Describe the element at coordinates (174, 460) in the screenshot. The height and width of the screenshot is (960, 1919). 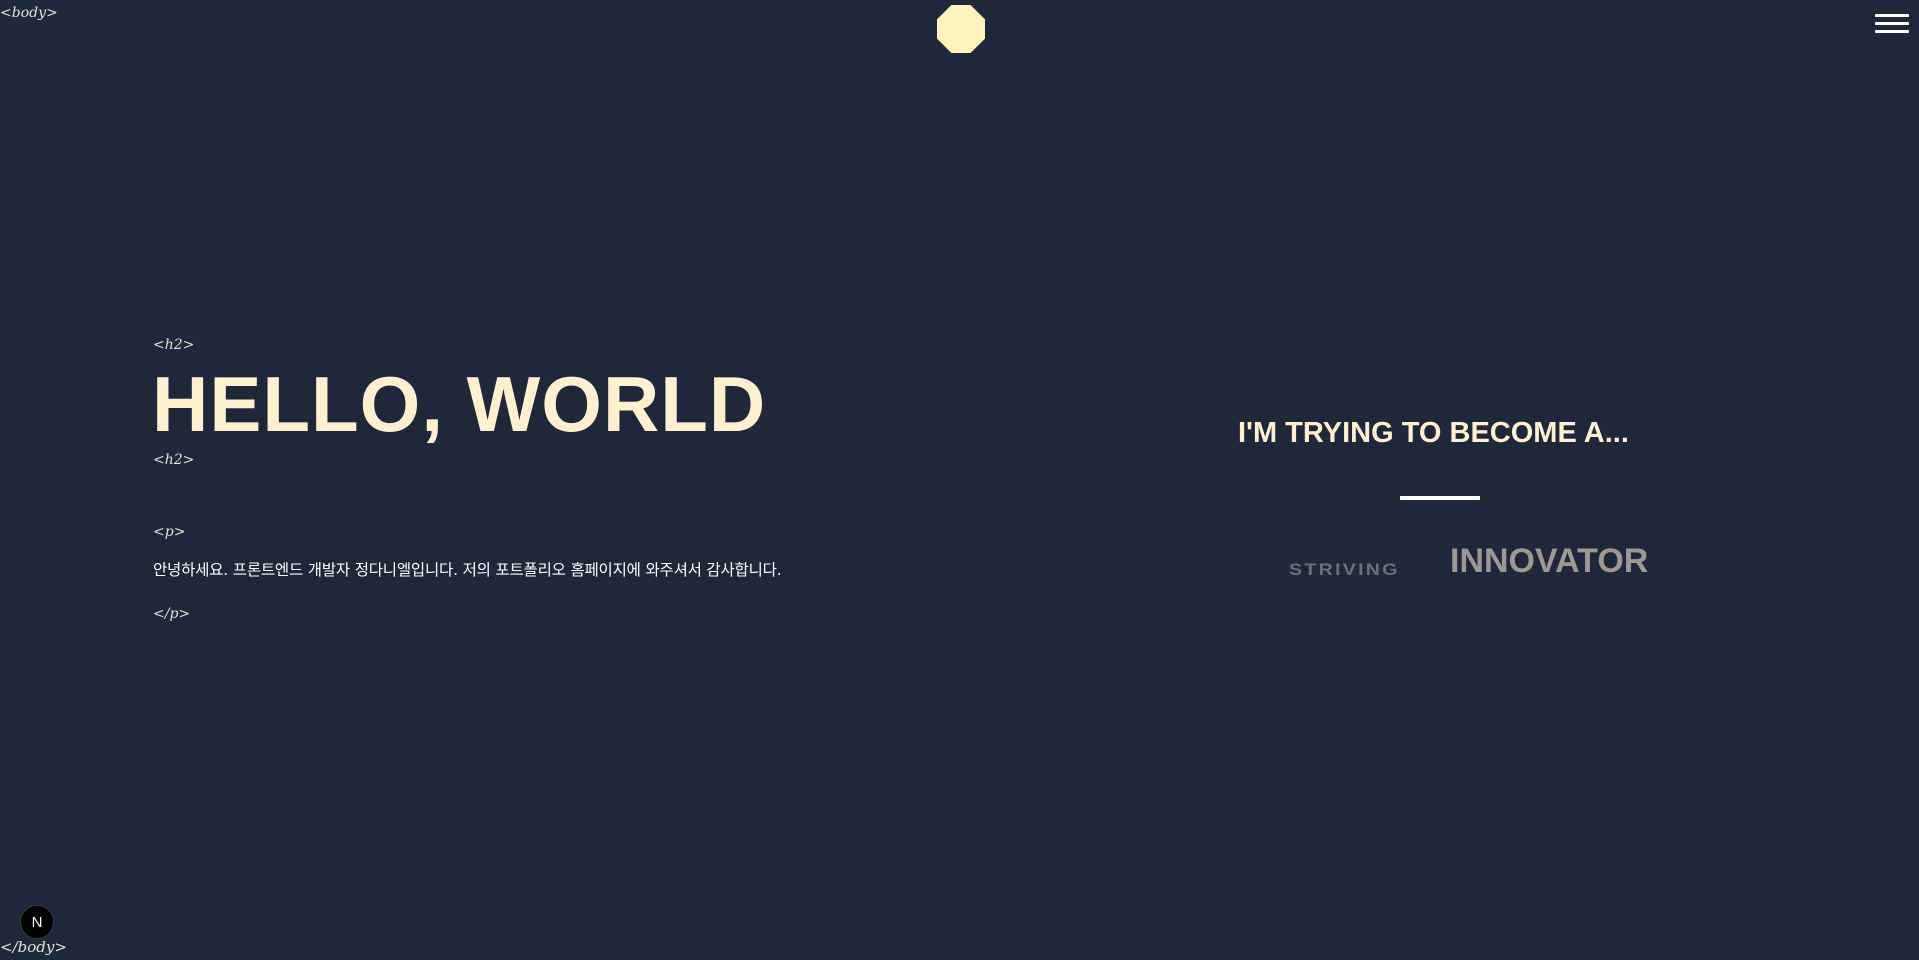
I see `h2-close-tag: <h2>` at that location.